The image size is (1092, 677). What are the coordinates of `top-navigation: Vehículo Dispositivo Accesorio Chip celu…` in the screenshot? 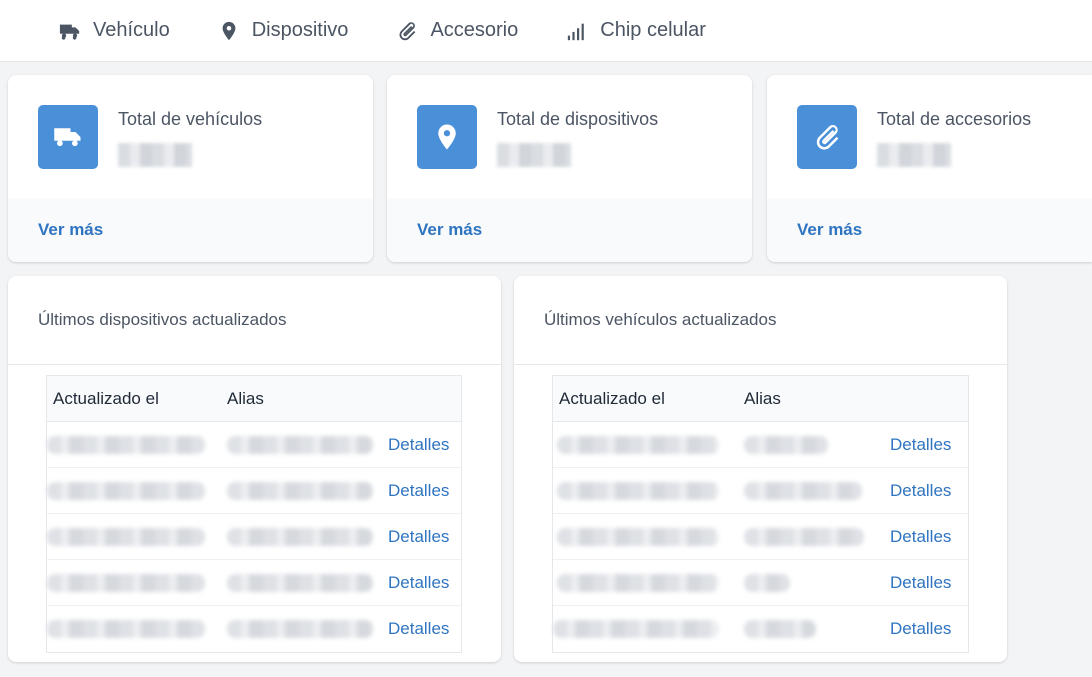 It's located at (546, 31).